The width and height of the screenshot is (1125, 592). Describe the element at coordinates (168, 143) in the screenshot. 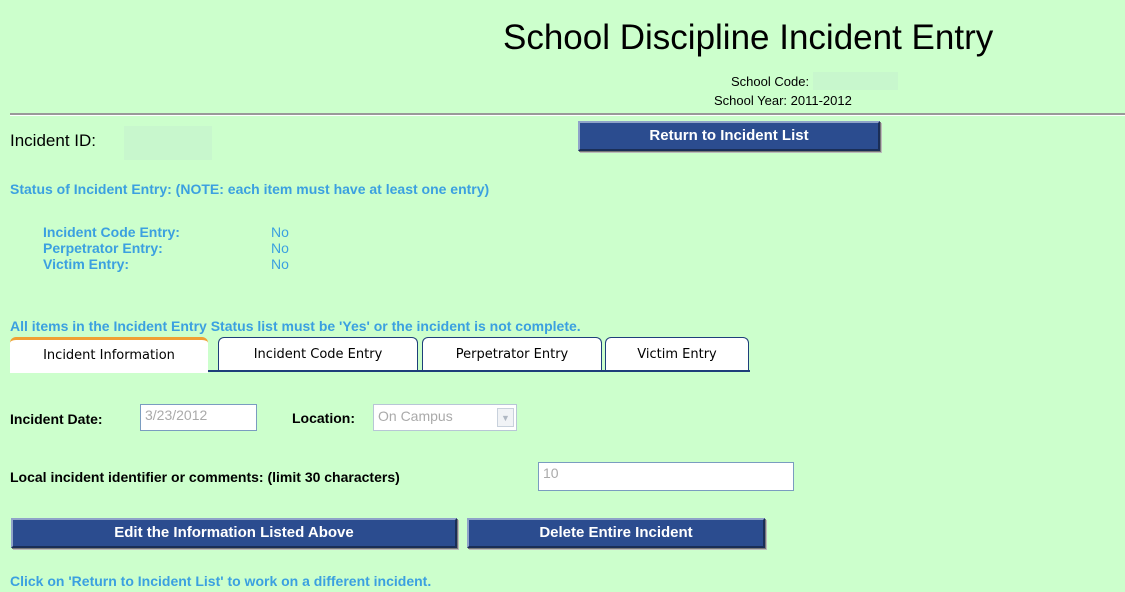

I see `incident-id-redacted` at that location.